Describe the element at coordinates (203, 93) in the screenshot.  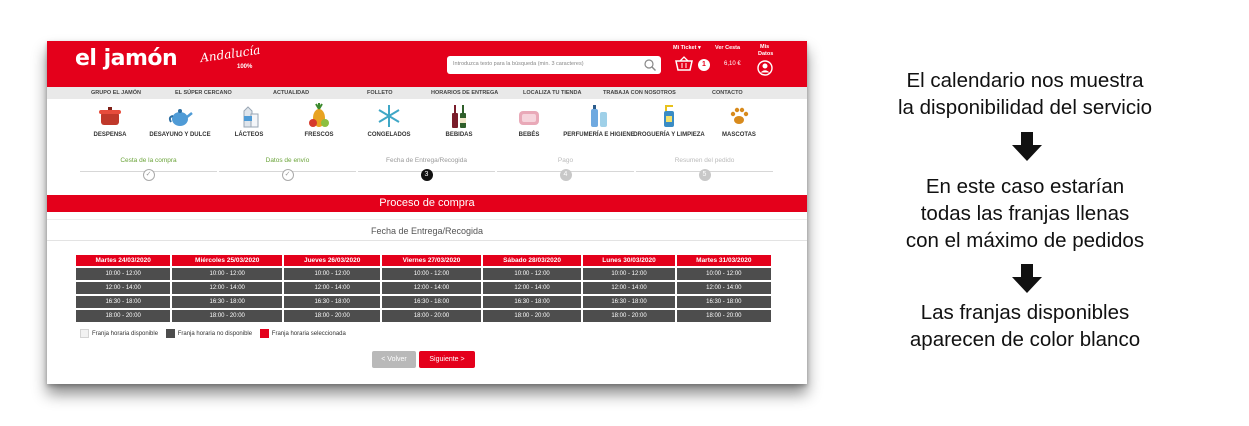
I see `nav-item-super-cercano: EL SÚPER CERCANO` at that location.